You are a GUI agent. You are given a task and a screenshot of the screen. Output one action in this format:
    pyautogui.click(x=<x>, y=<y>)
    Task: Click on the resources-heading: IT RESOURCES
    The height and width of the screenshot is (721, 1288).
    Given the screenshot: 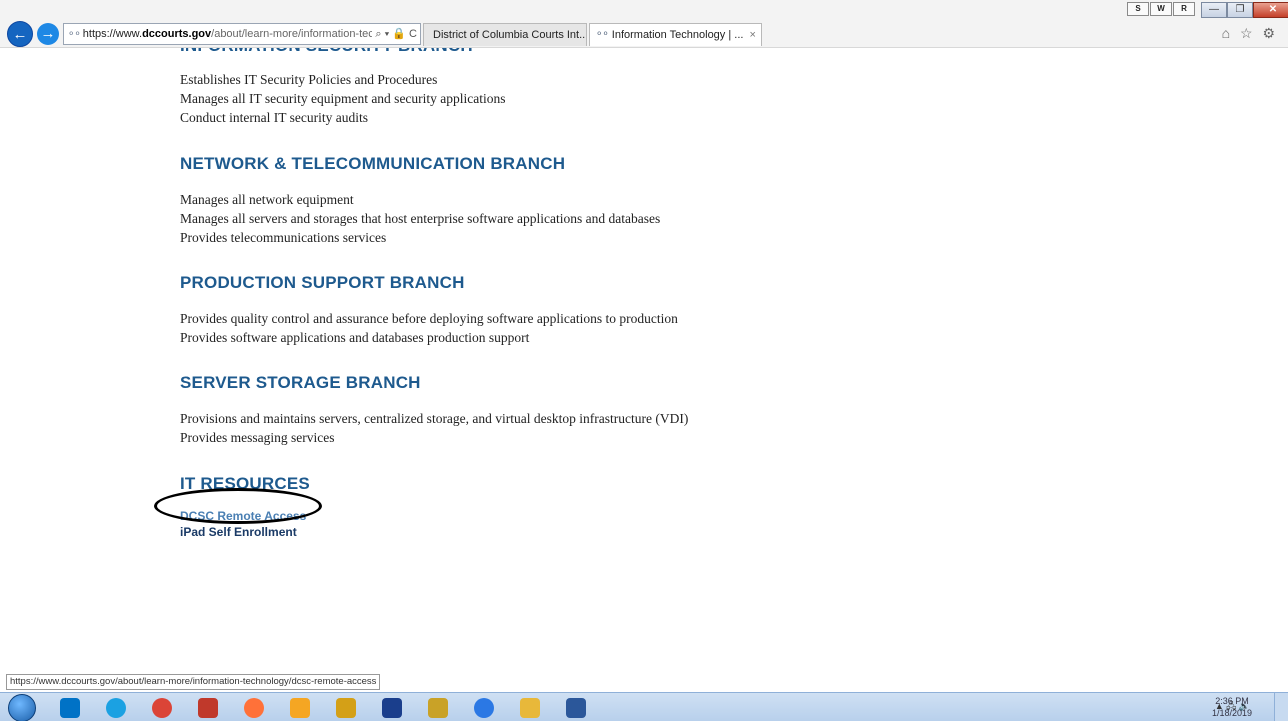 What is the action you would take?
    pyautogui.click(x=245, y=483)
    